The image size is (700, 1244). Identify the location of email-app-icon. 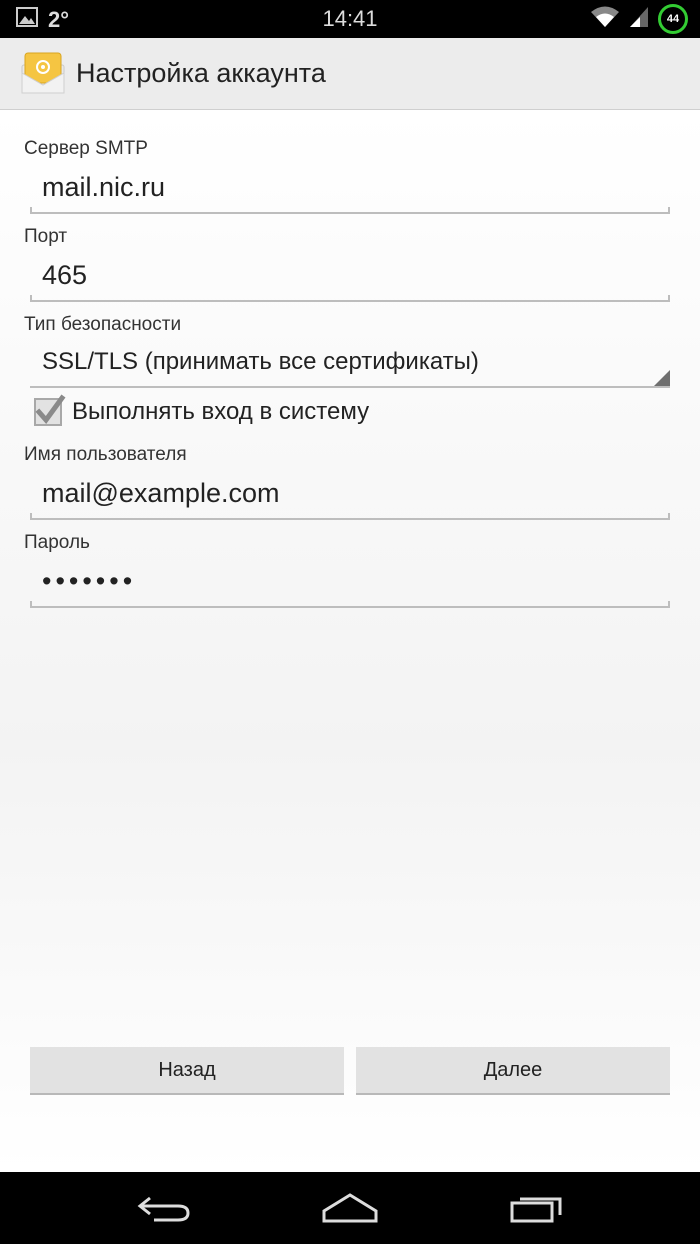
(43, 74).